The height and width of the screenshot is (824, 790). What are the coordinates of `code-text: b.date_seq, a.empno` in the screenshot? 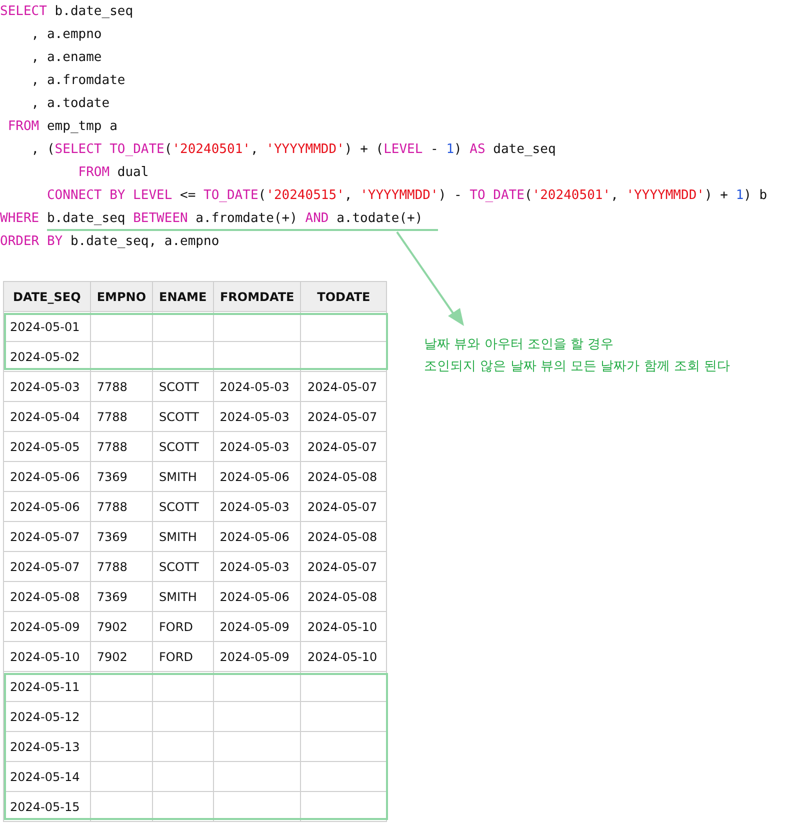 It's located at (144, 241).